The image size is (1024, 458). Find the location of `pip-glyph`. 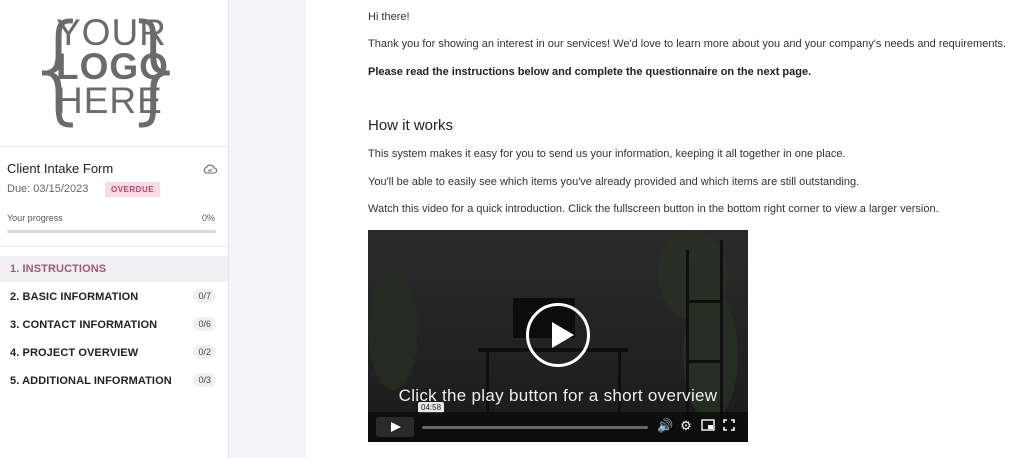

pip-glyph is located at coordinates (708, 425).